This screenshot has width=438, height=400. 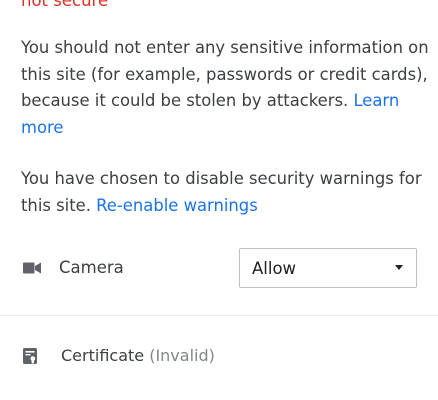 What do you see at coordinates (219, 270) in the screenshot?
I see `permission-row-camera: Camera Allow` at bounding box center [219, 270].